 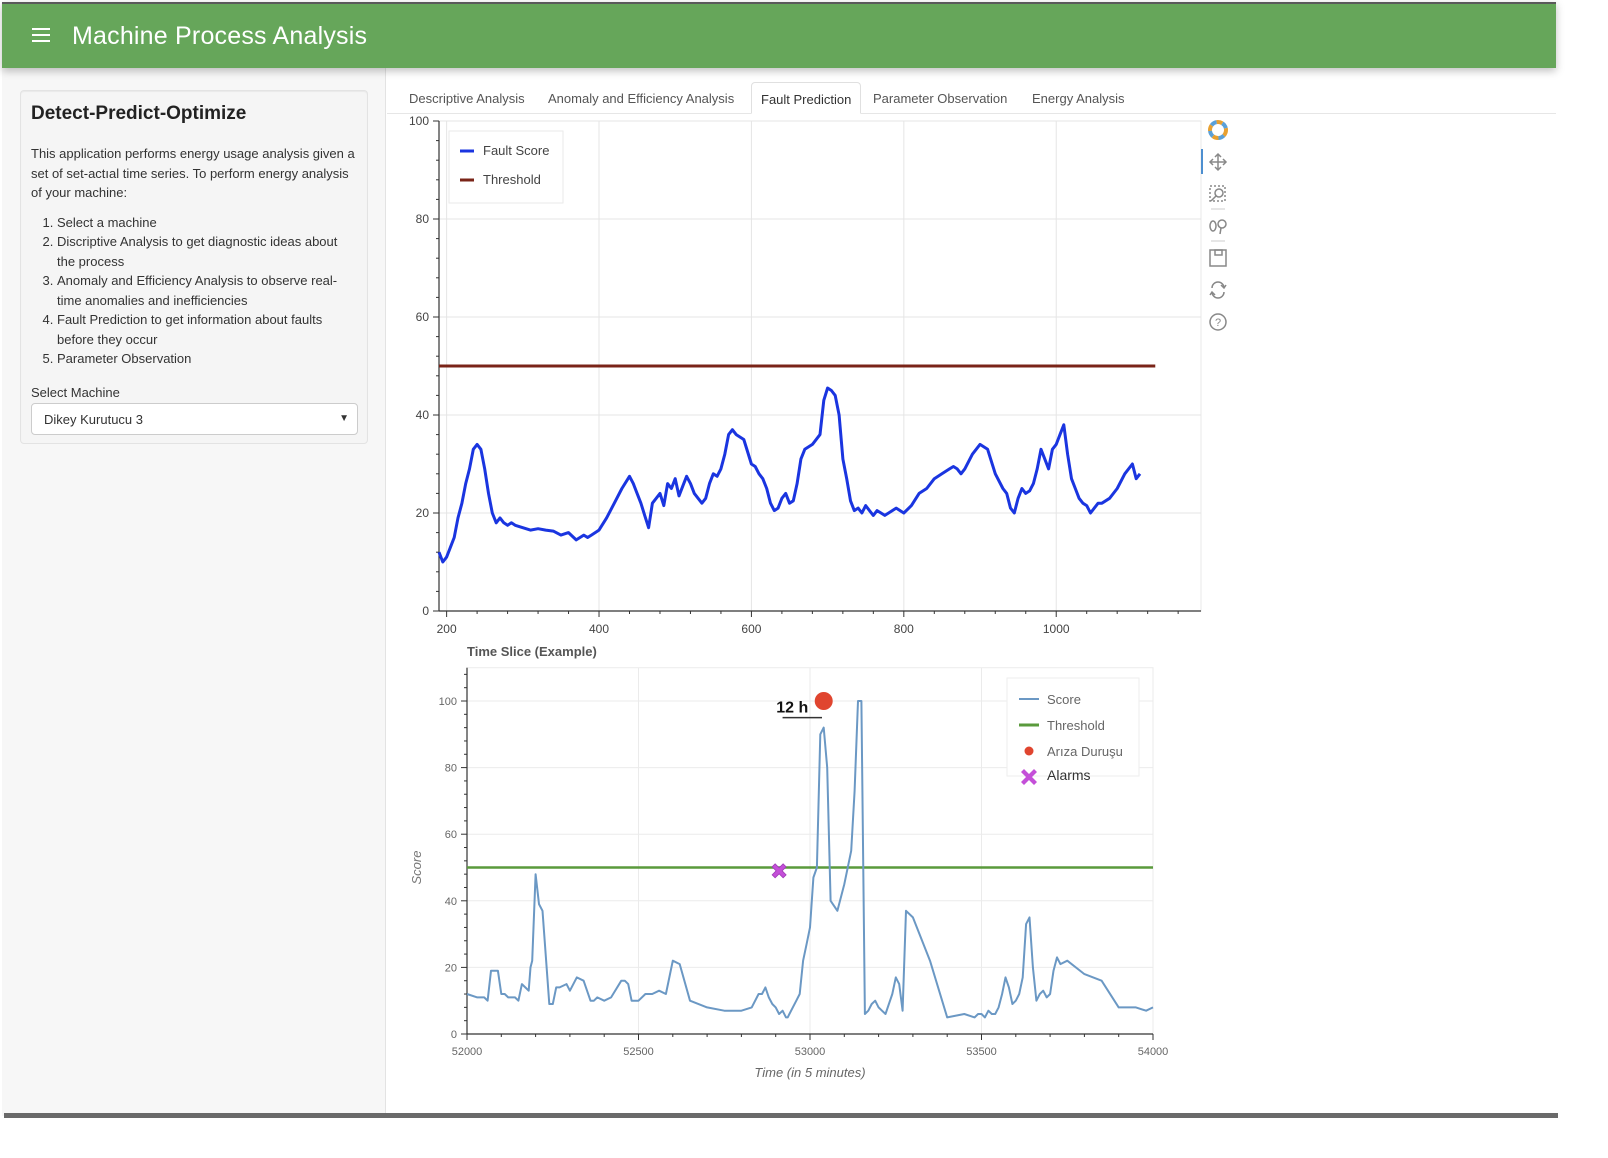 I want to click on sidebar-heading: Detect-Predict-Optimize, so click(x=139, y=113).